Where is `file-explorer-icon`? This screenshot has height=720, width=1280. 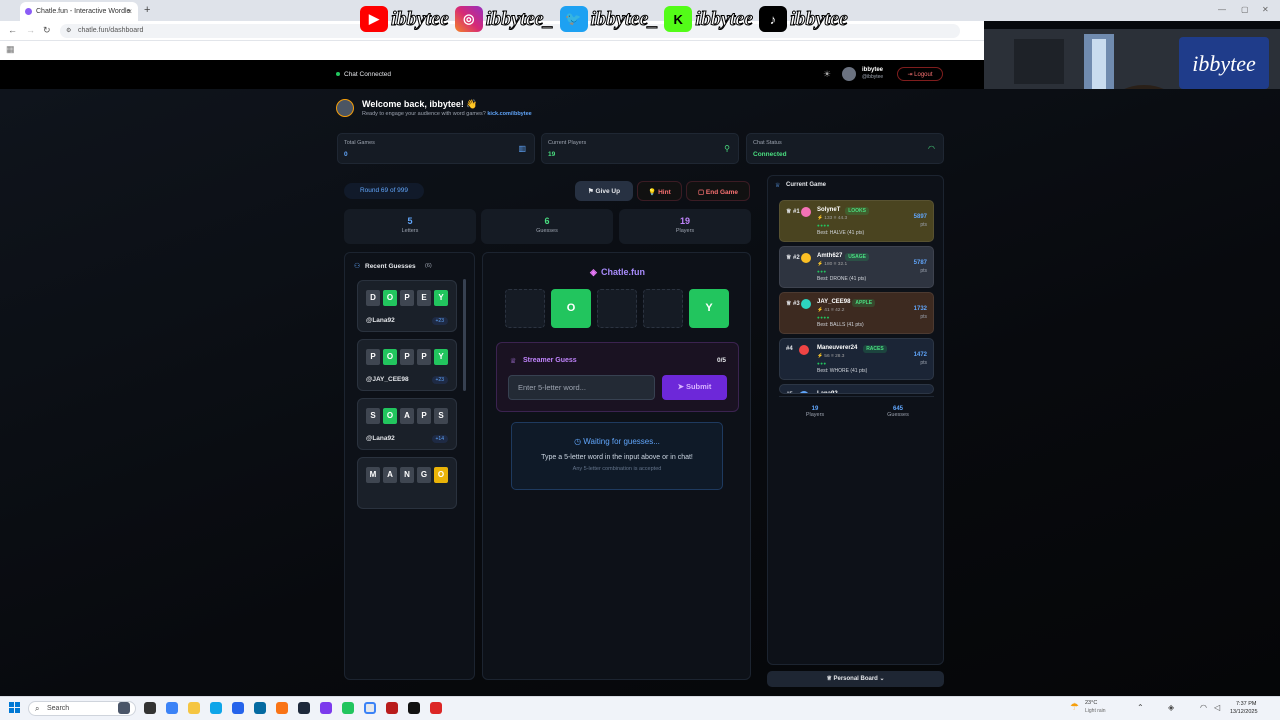
file-explorer-icon is located at coordinates (194, 708).